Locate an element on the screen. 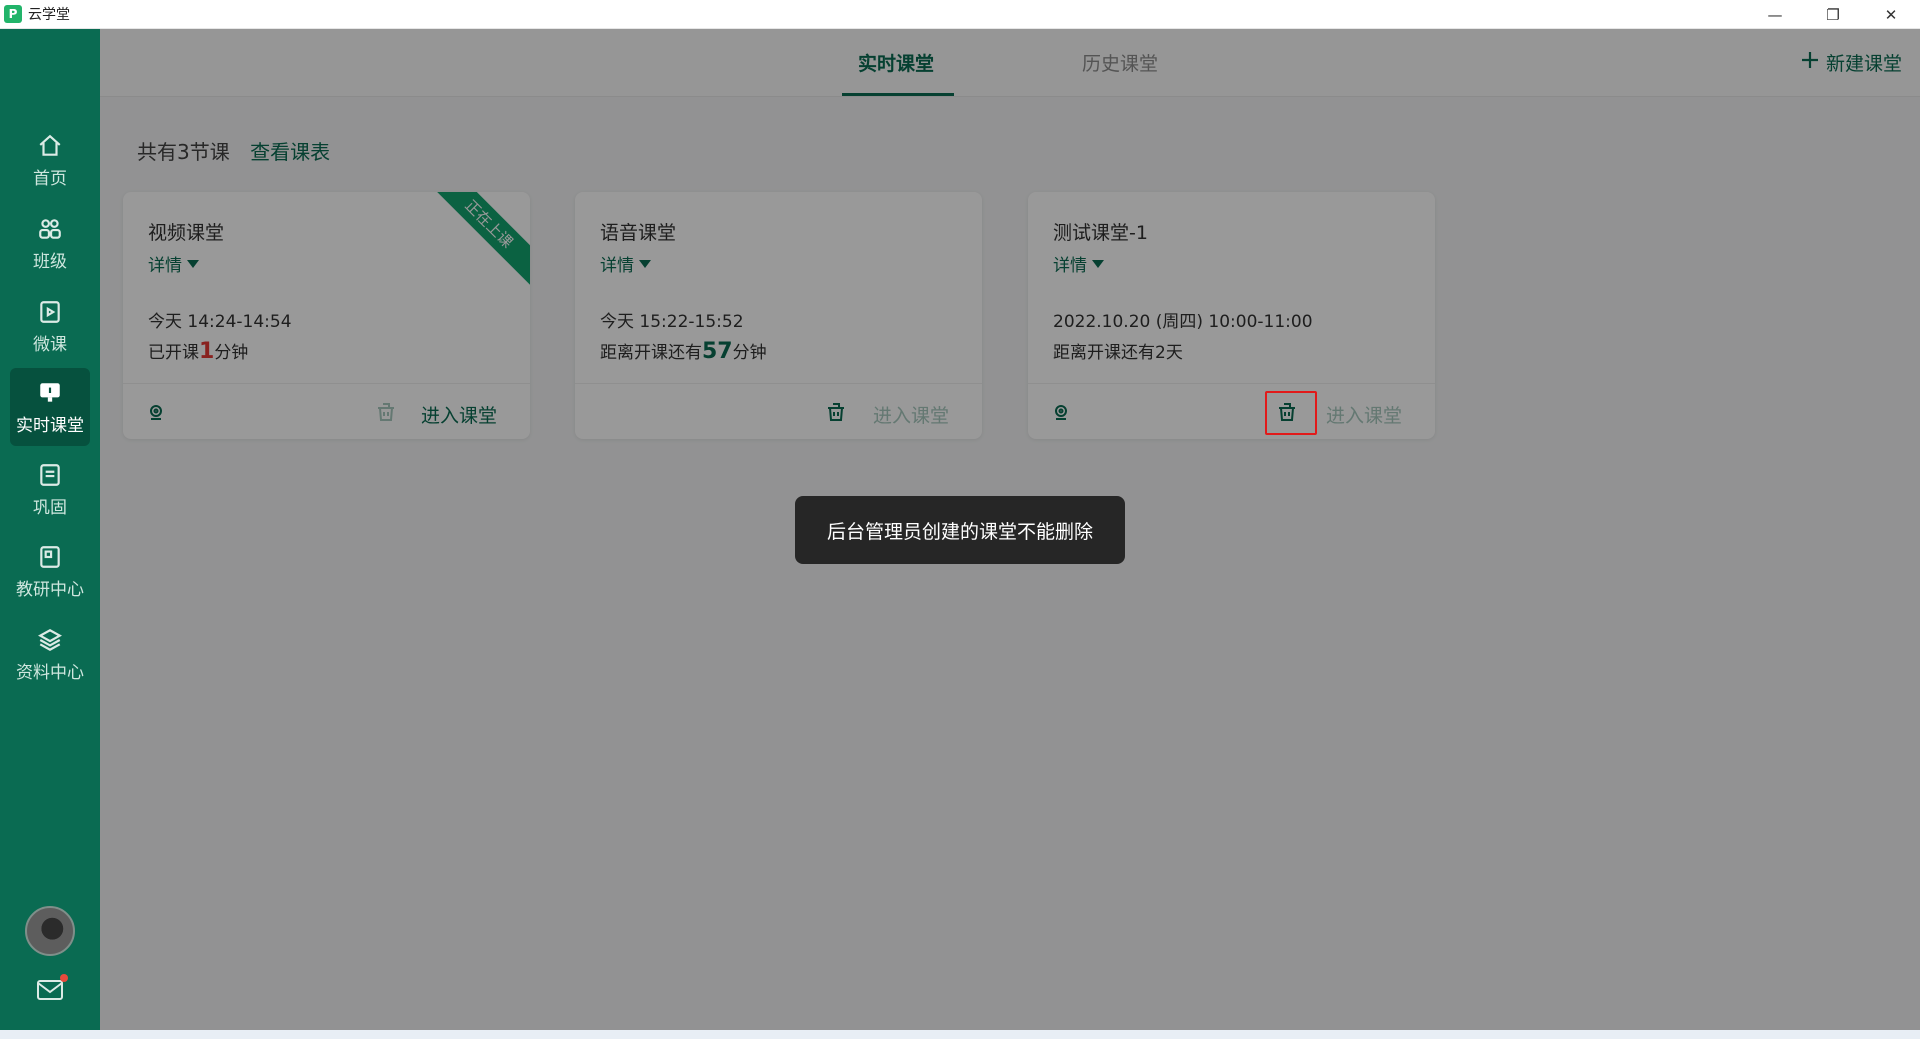 This screenshot has width=1920, height=1039. mail-icon is located at coordinates (50, 990).